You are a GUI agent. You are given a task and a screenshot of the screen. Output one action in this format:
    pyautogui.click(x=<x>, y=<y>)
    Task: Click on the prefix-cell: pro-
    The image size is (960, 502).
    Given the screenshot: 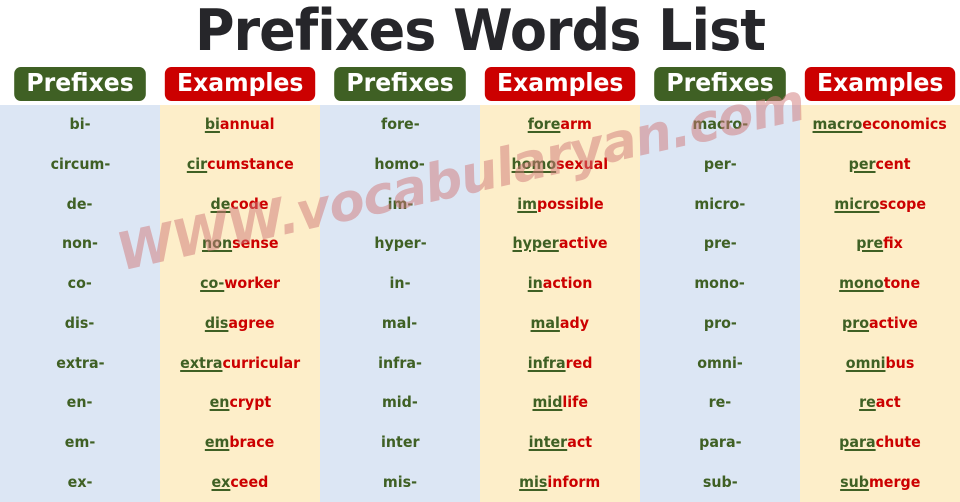 What is the action you would take?
    pyautogui.click(x=720, y=324)
    